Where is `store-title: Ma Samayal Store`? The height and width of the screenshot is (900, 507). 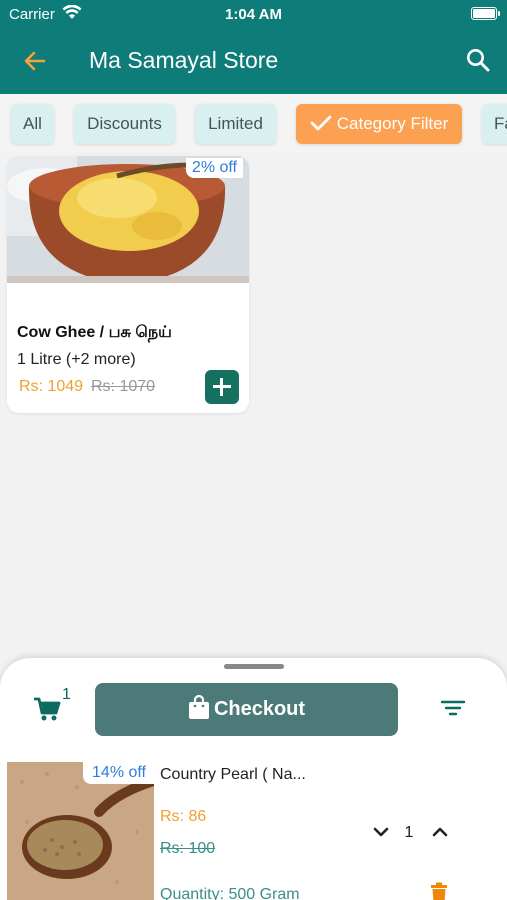
store-title: Ma Samayal Store is located at coordinates (184, 60).